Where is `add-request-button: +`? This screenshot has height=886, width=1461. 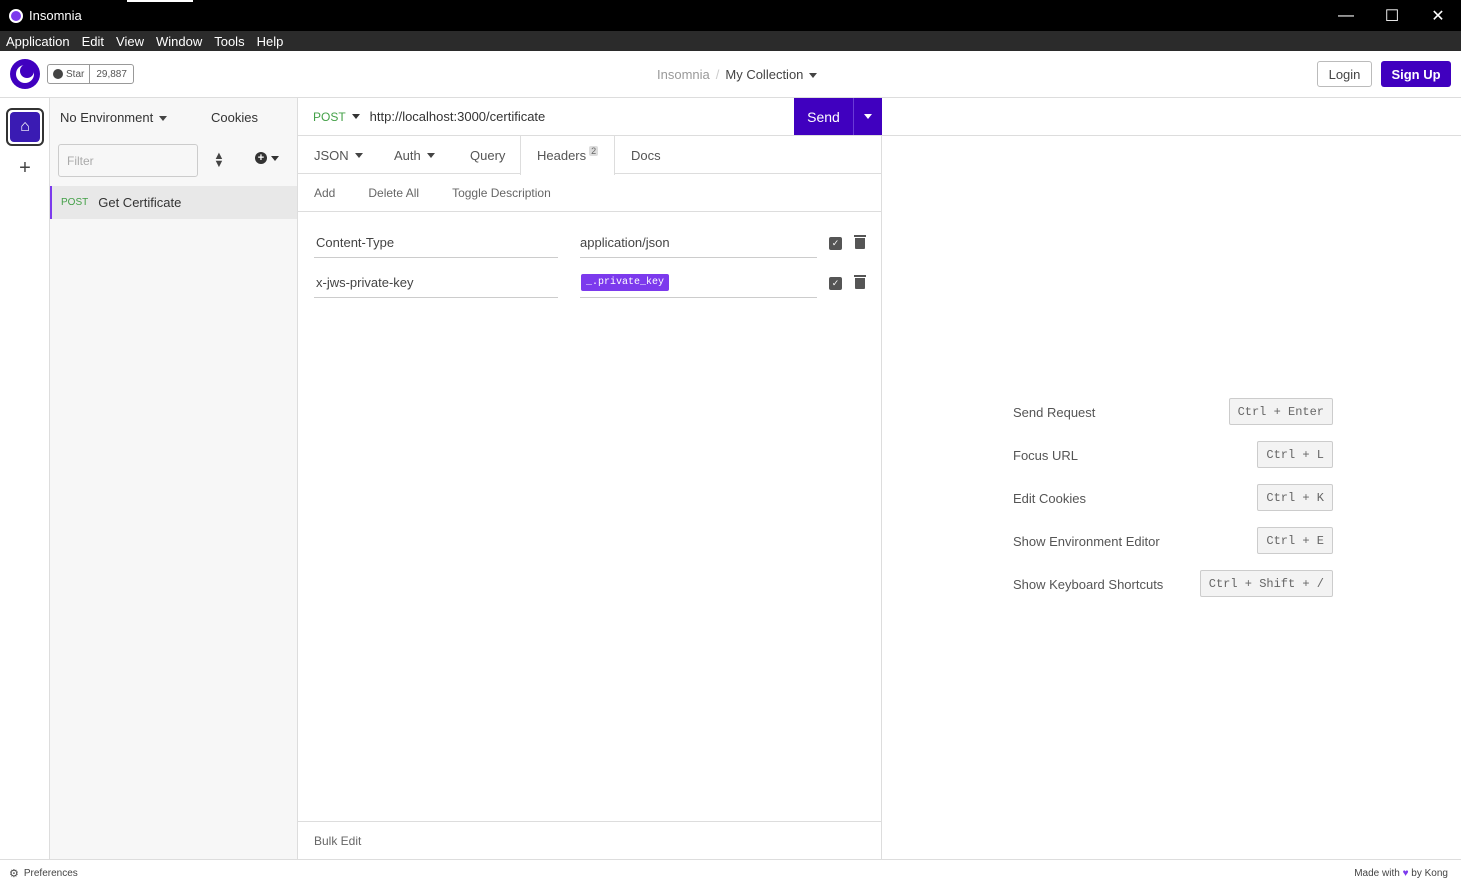 add-request-button: + is located at coordinates (267, 158).